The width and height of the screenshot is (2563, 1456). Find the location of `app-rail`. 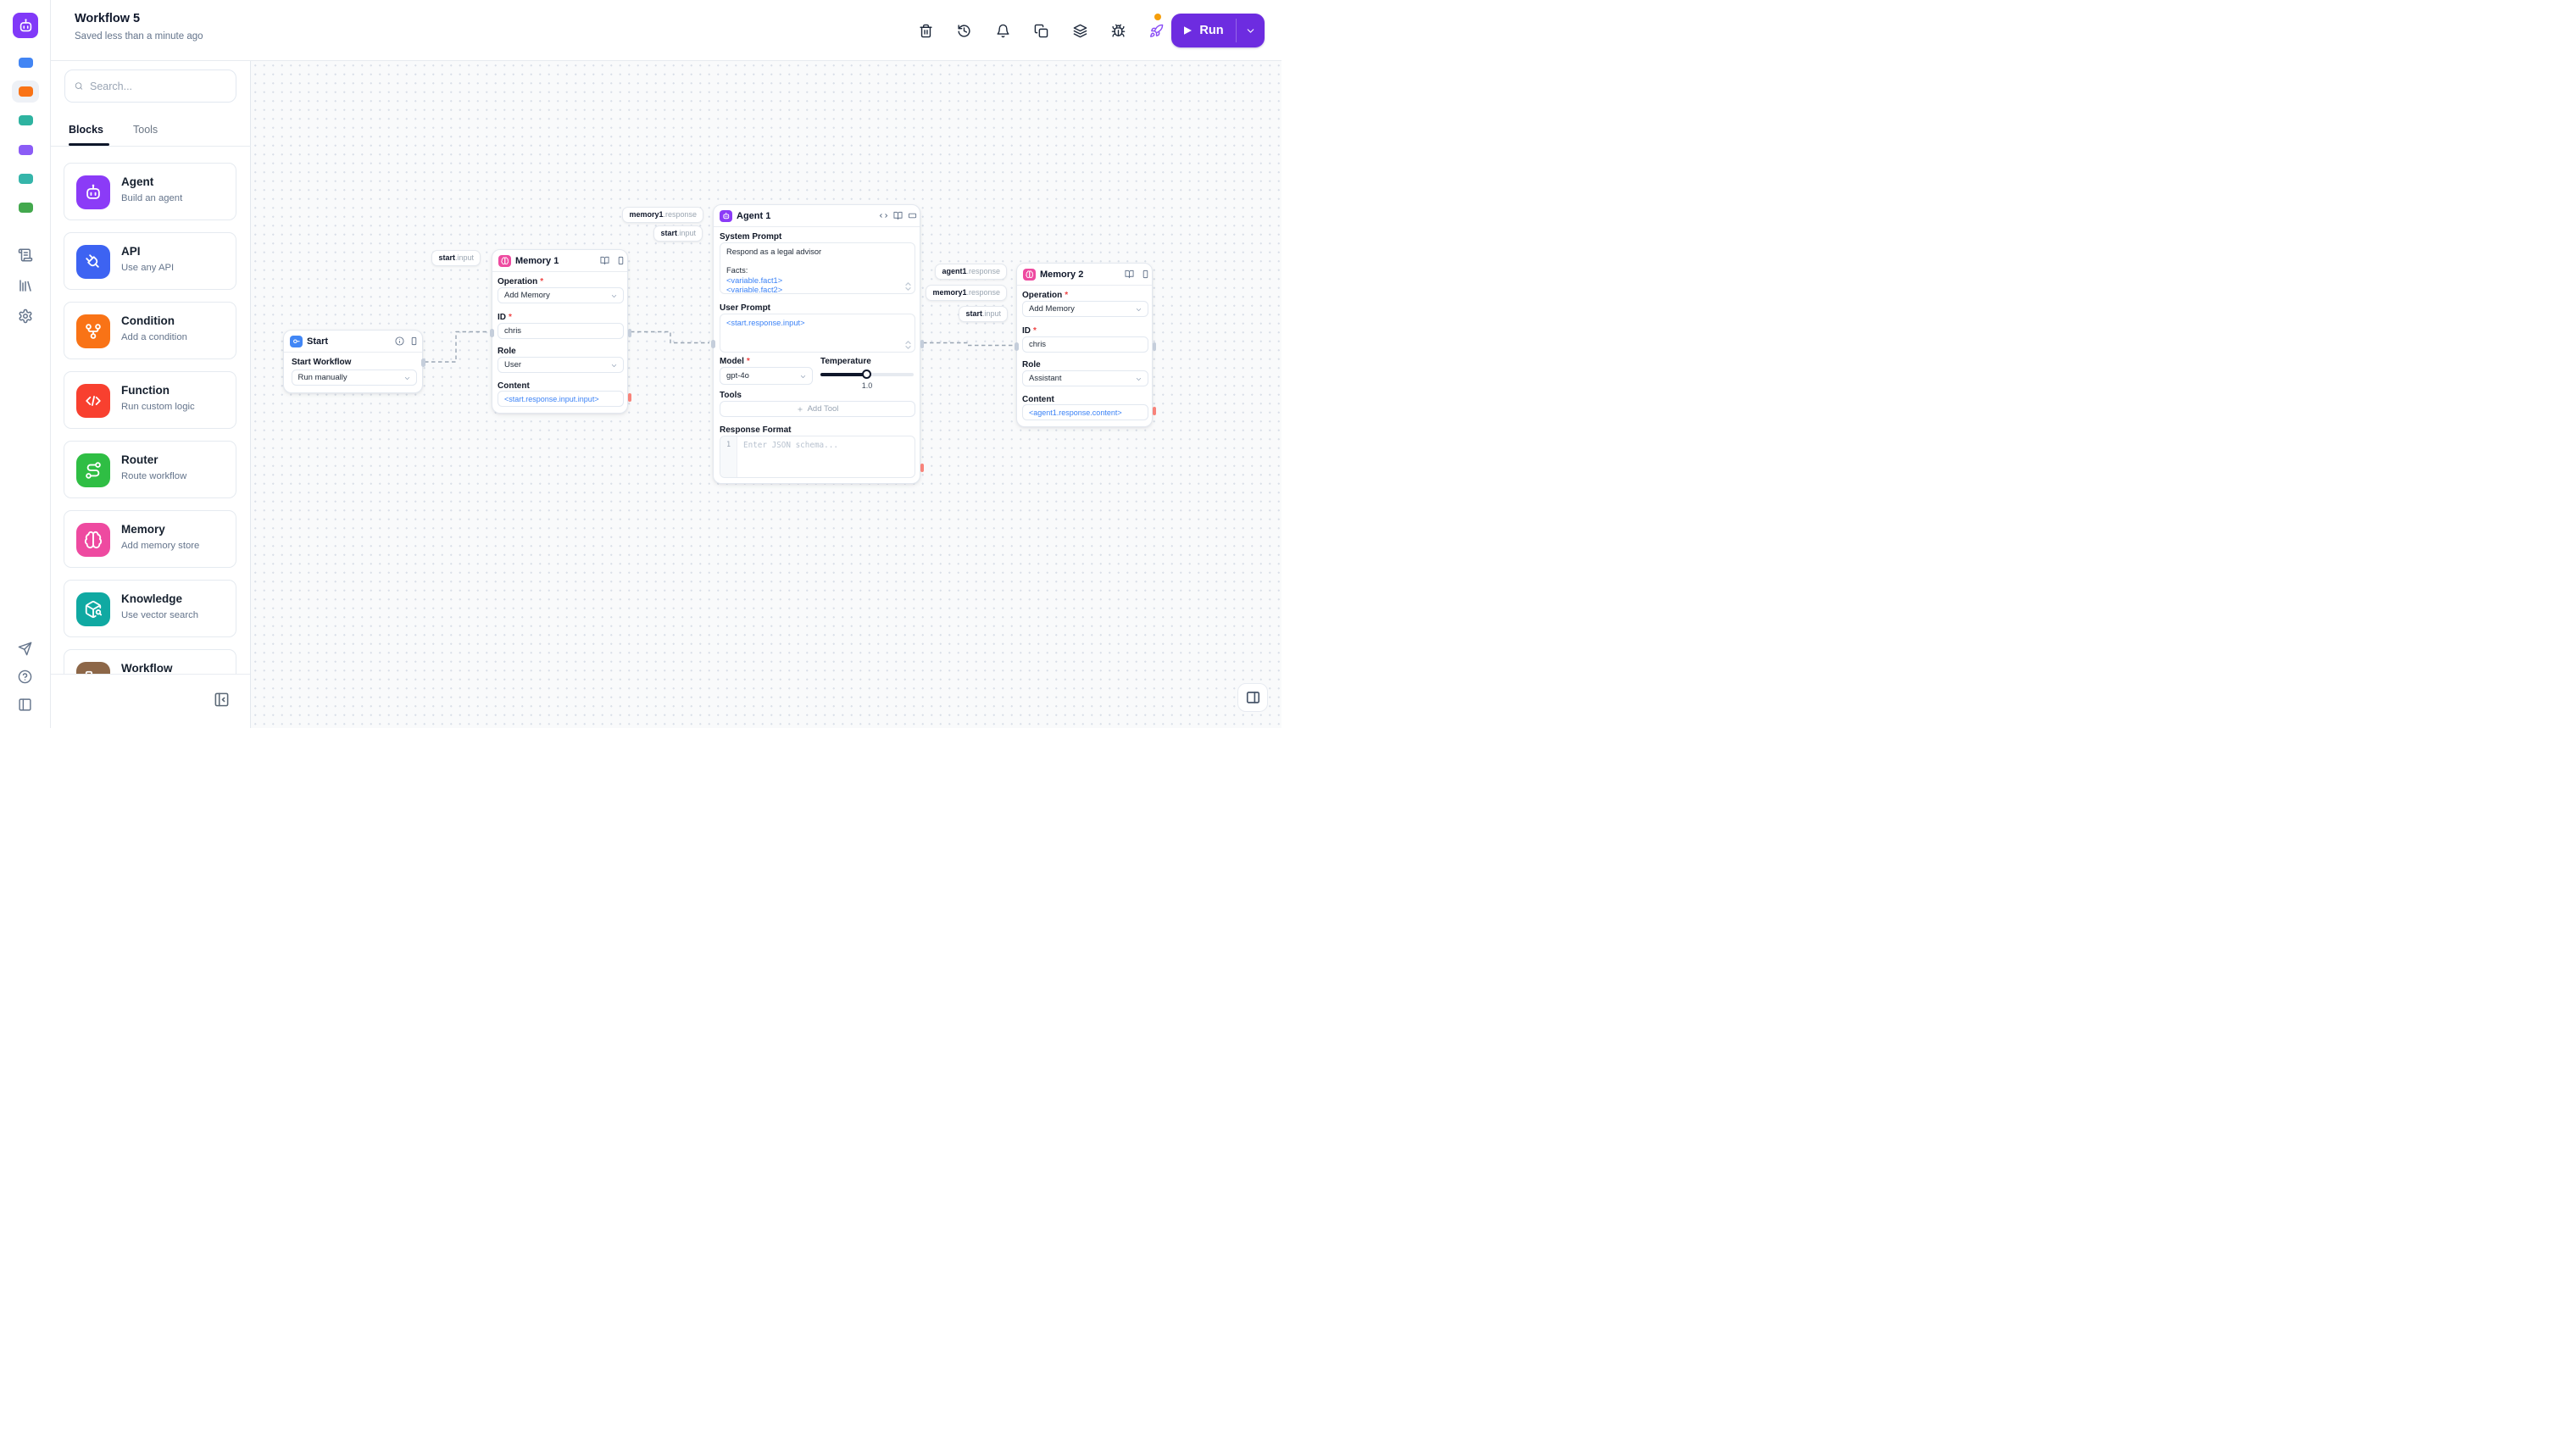

app-rail is located at coordinates (25, 364).